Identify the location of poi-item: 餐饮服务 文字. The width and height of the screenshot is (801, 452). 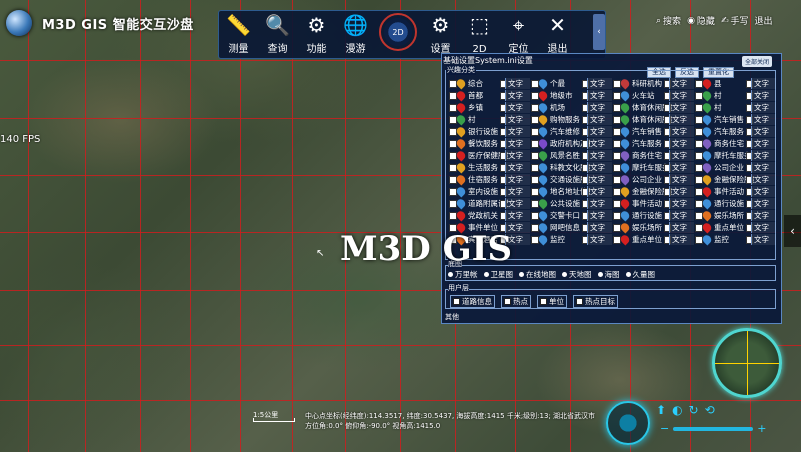
(489, 144).